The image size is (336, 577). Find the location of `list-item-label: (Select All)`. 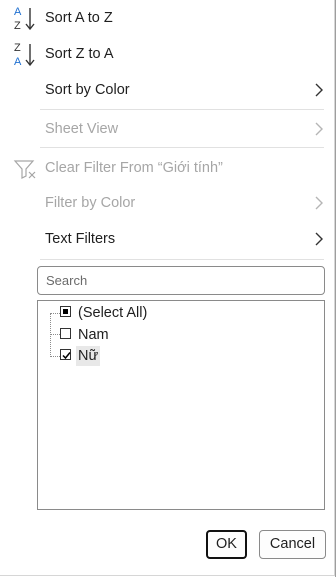

list-item-label: (Select All) is located at coordinates (113, 313).